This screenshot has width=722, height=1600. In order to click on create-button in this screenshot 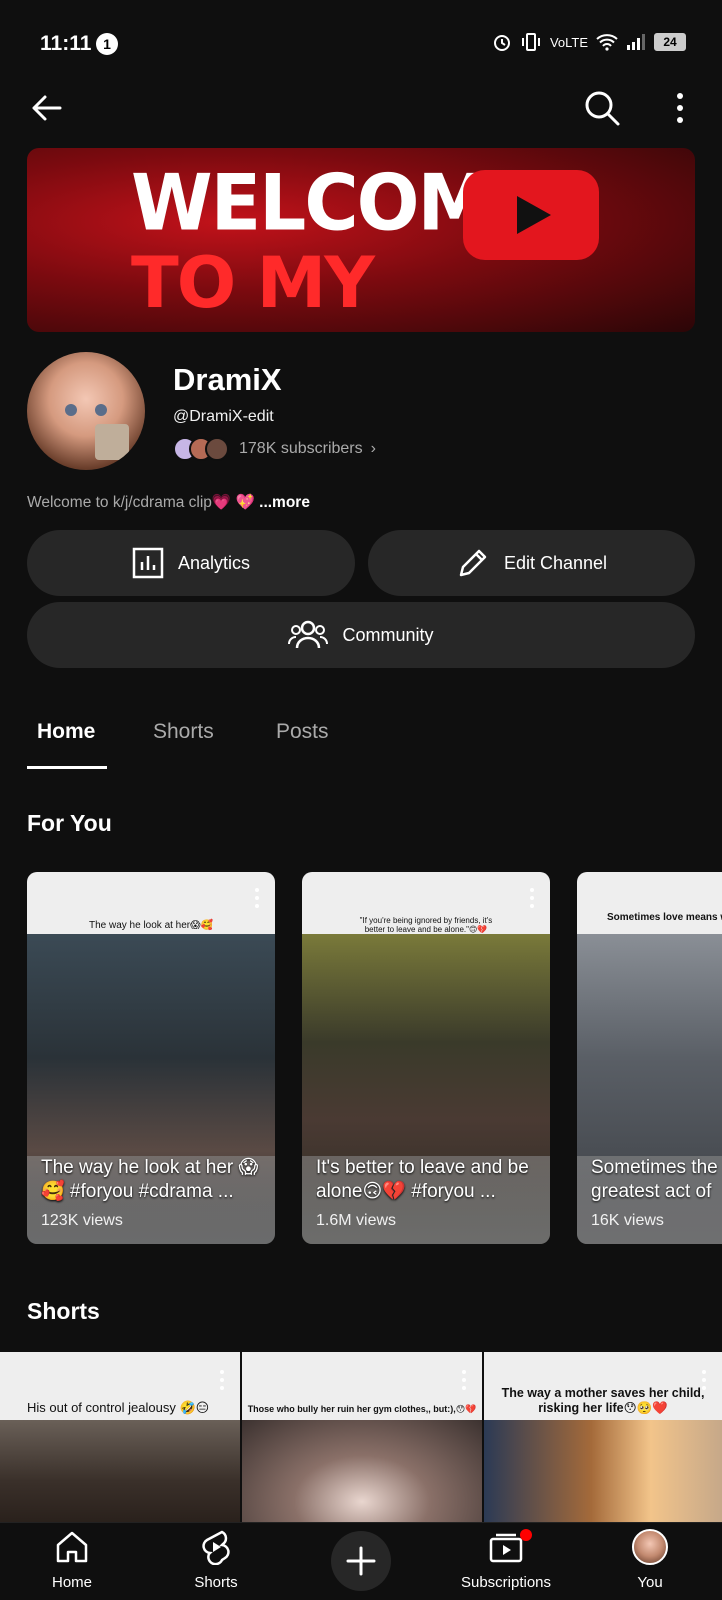, I will do `click(361, 1561)`.